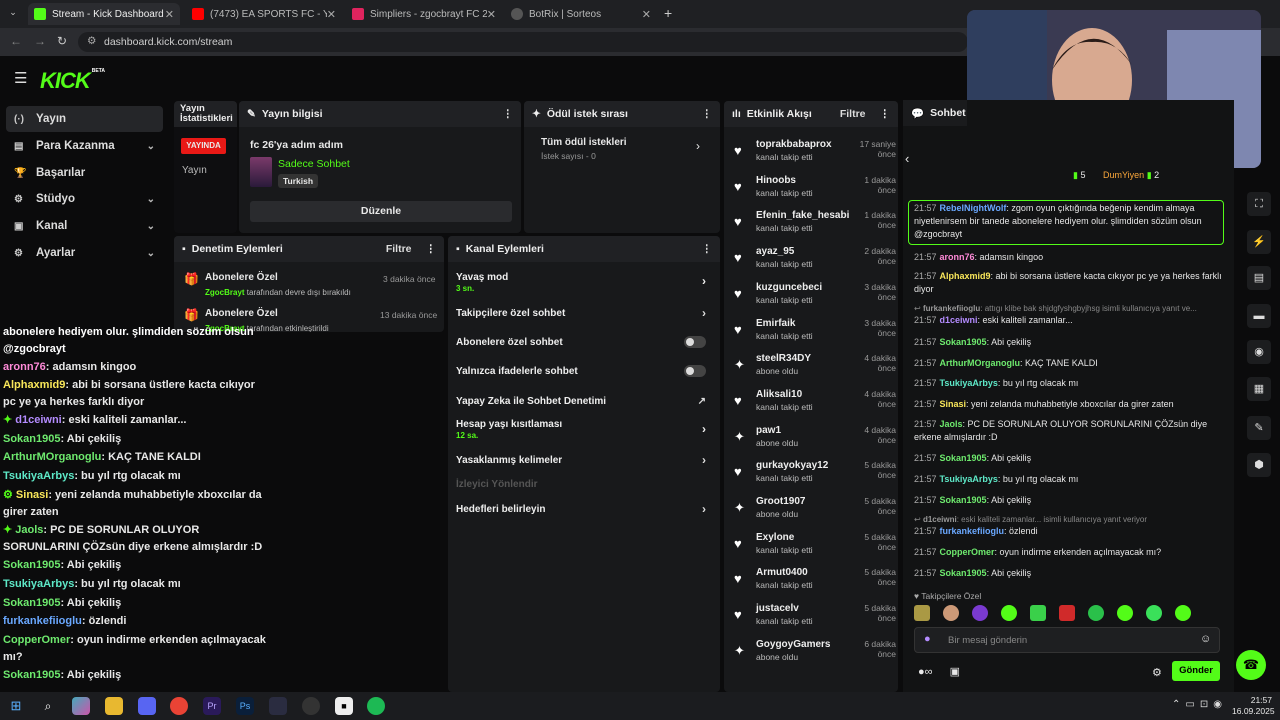  I want to click on search-icon: ⌕, so click(48, 706).